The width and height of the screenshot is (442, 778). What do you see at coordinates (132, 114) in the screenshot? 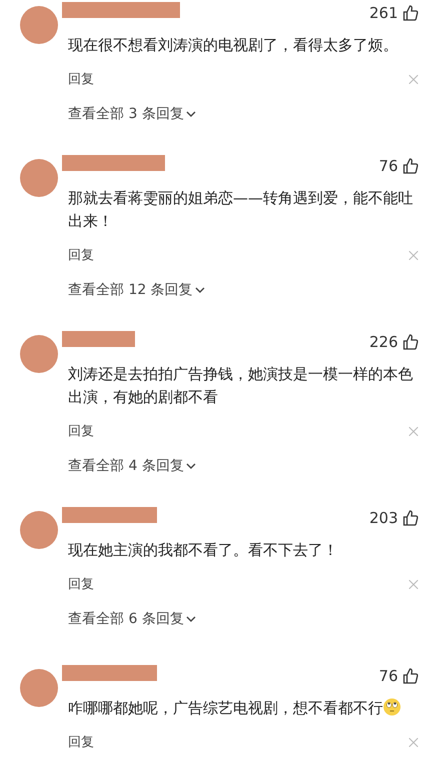
I see `view-all-replies-link: 查看全部 3 条回复` at bounding box center [132, 114].